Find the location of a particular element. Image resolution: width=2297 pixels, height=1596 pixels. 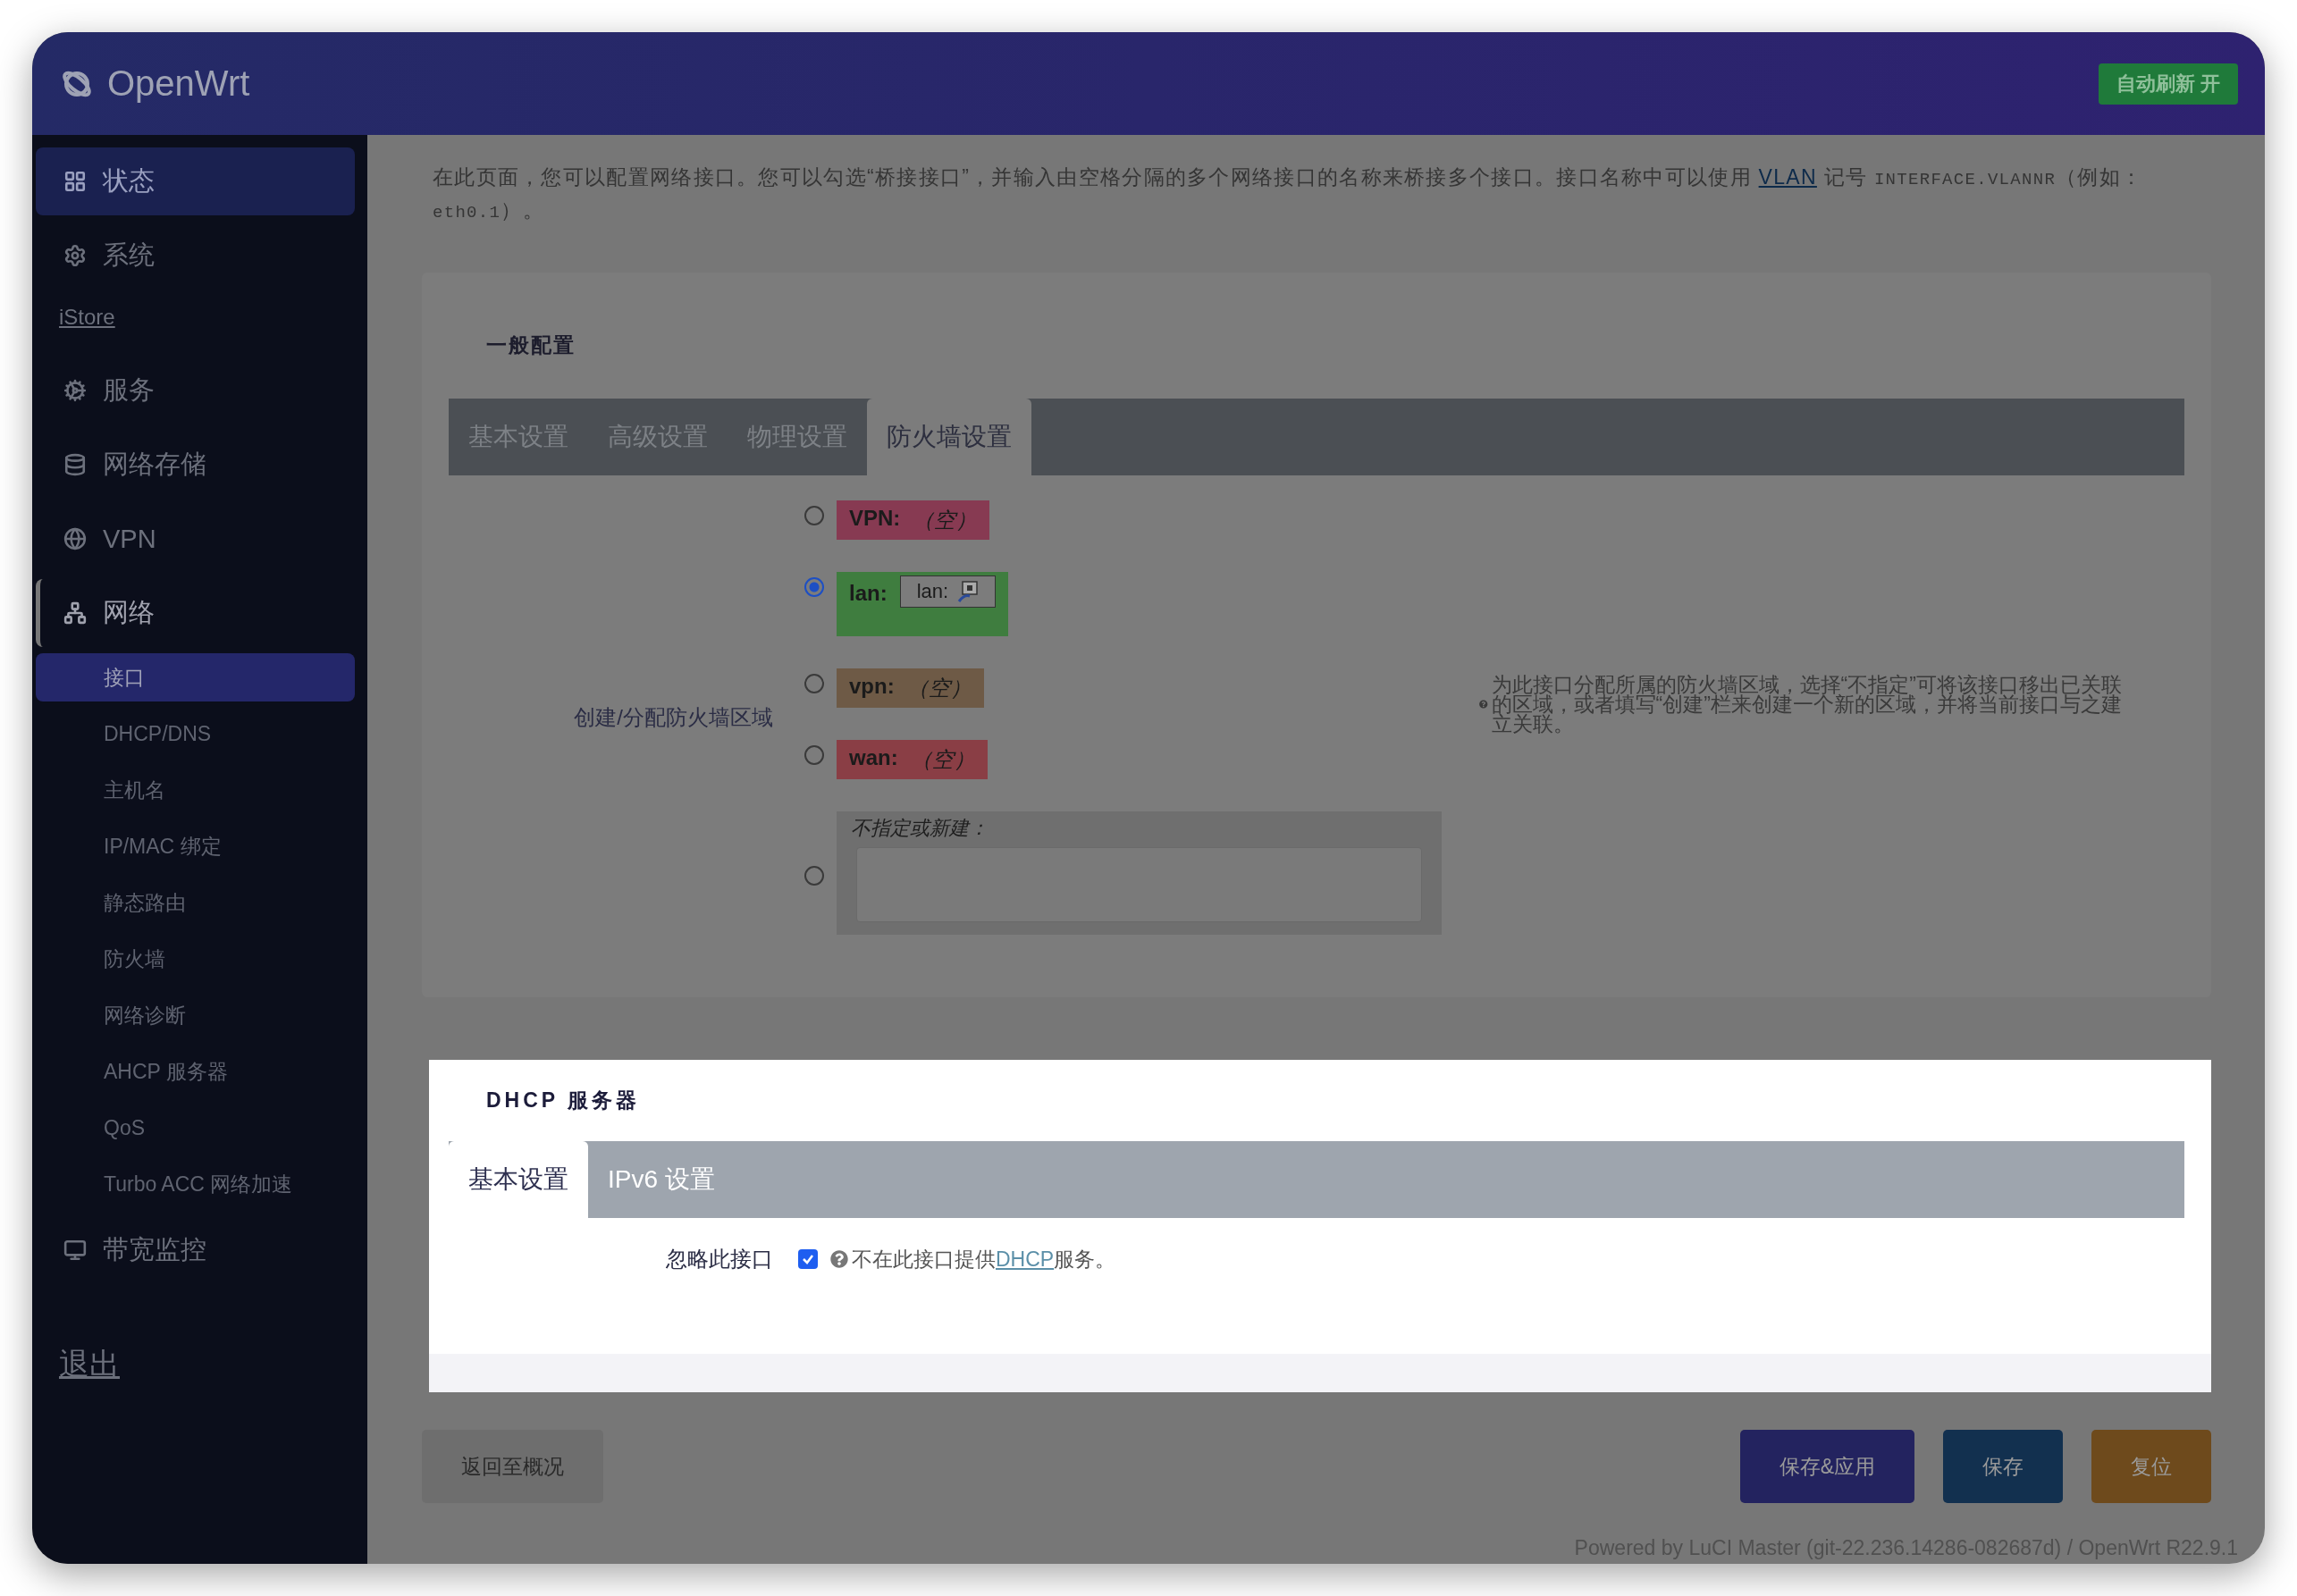

port-icon is located at coordinates (968, 591).